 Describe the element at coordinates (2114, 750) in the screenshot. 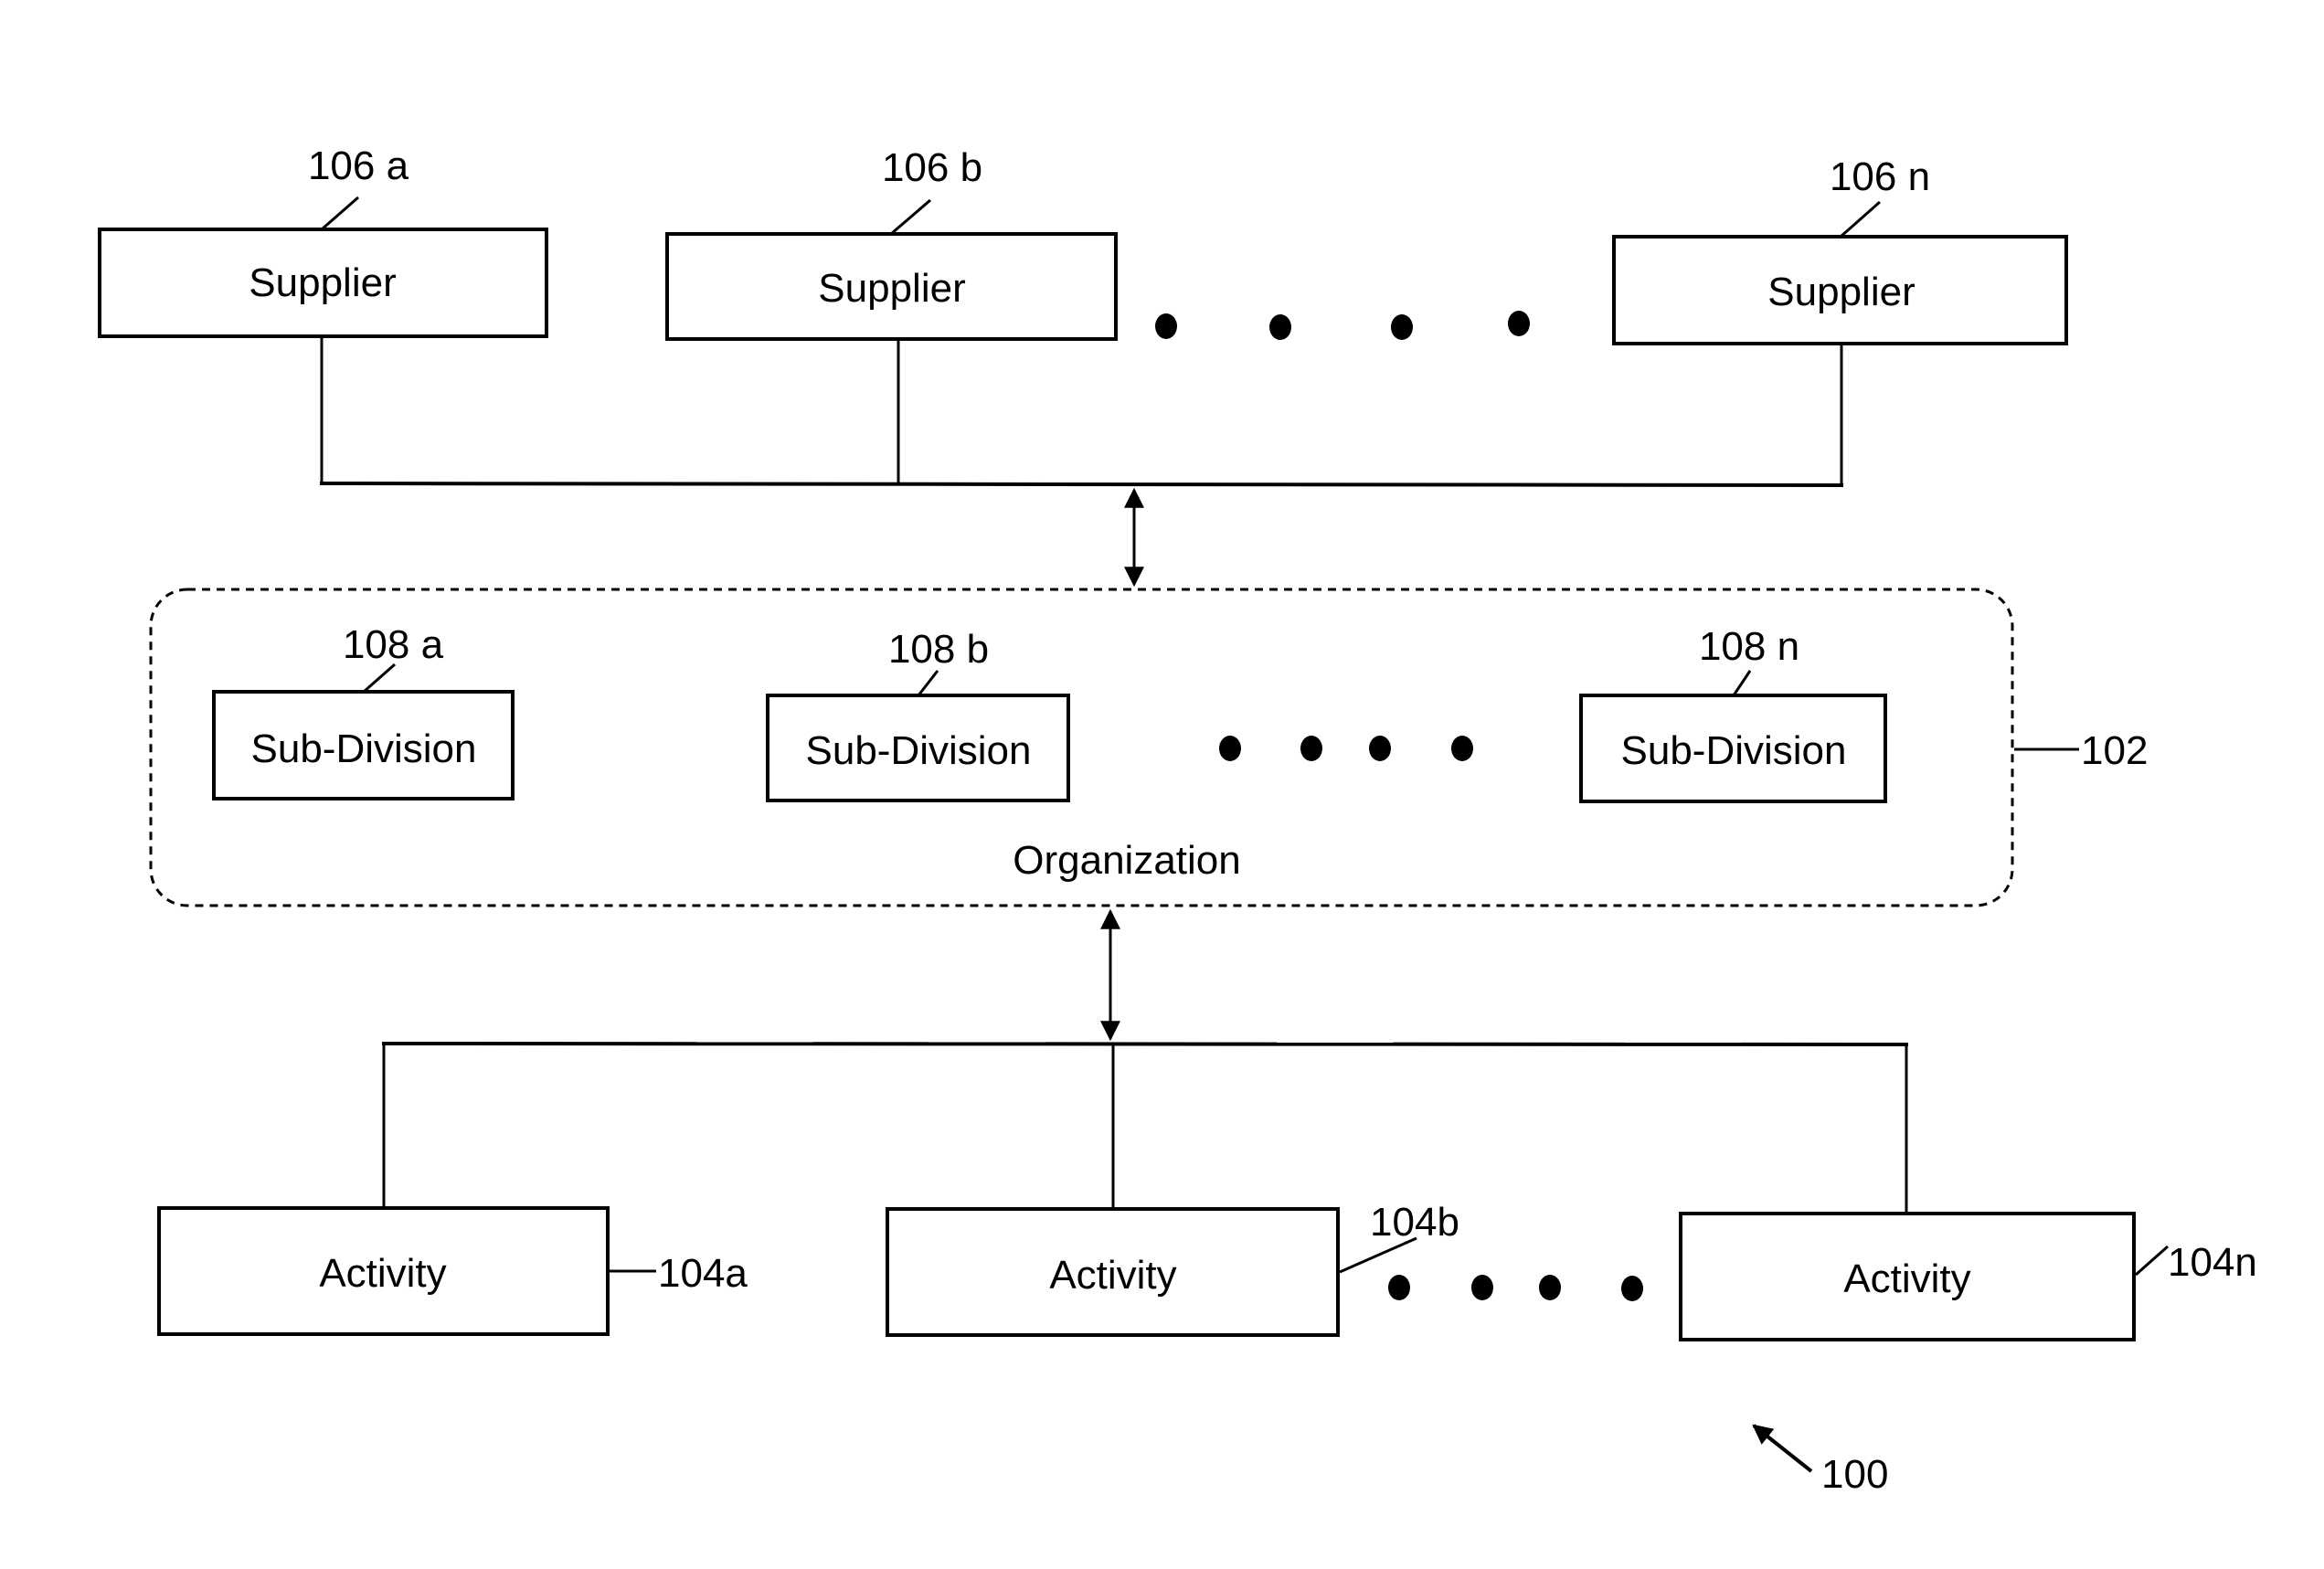

I see `organization-reference-numeral: 102` at that location.